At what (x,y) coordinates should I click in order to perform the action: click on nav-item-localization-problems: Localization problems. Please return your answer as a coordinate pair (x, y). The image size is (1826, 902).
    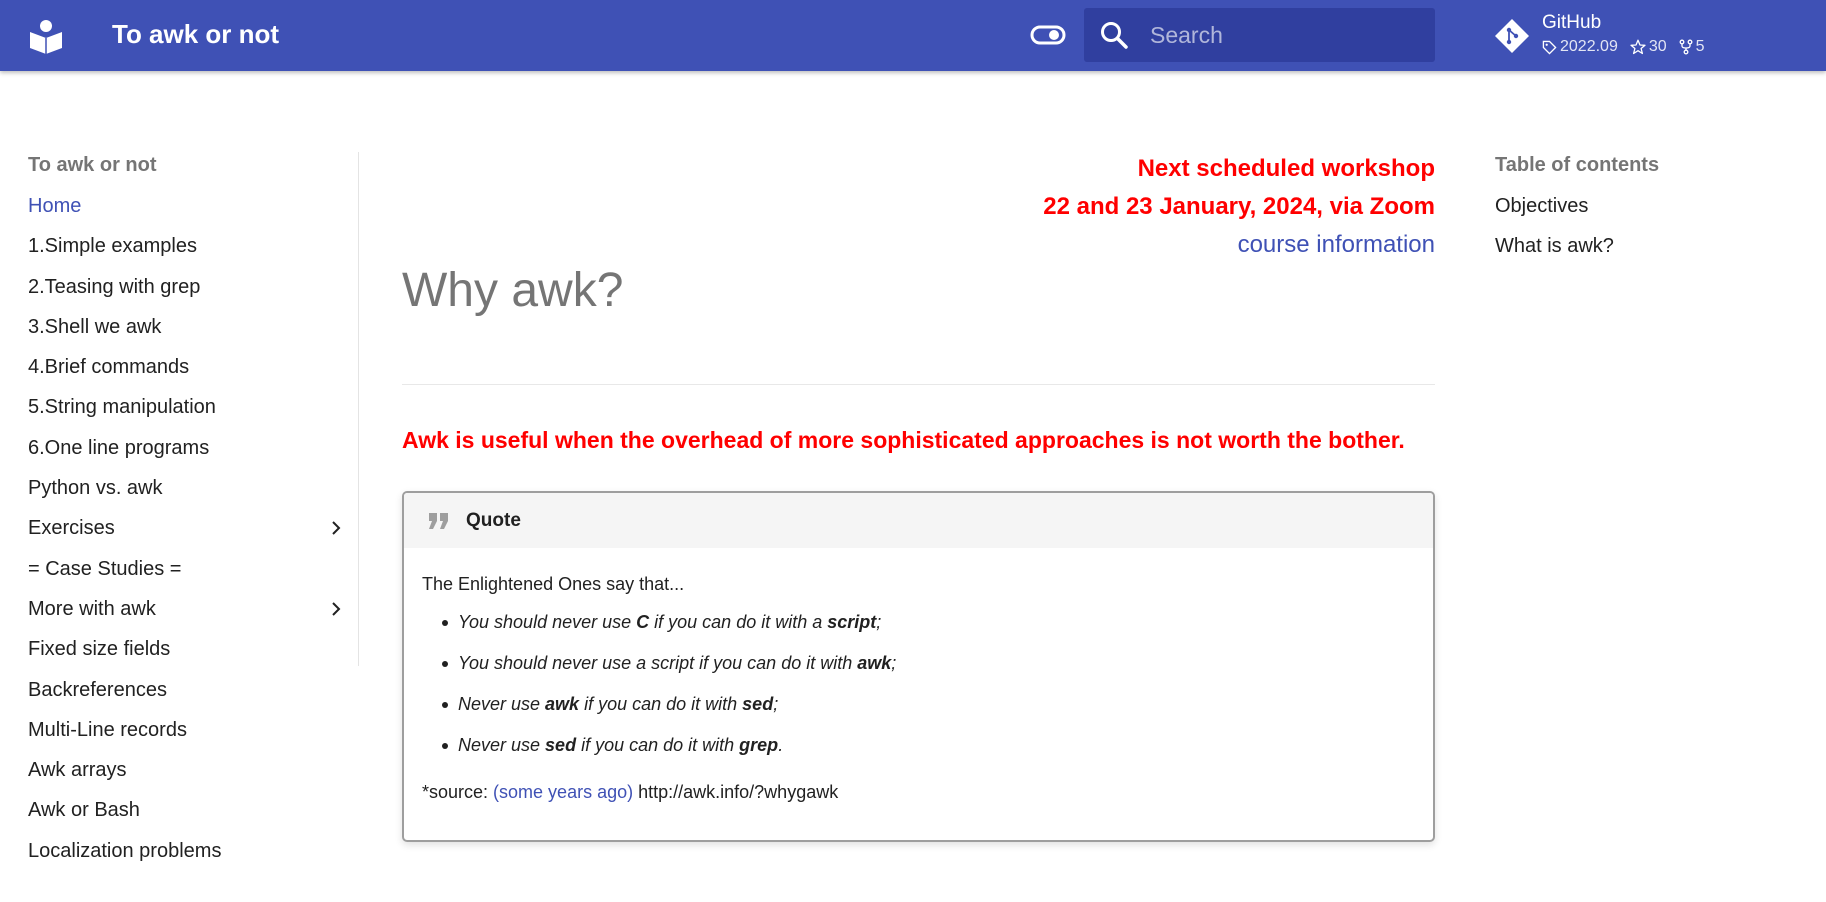
    Looking at the image, I should click on (193, 857).